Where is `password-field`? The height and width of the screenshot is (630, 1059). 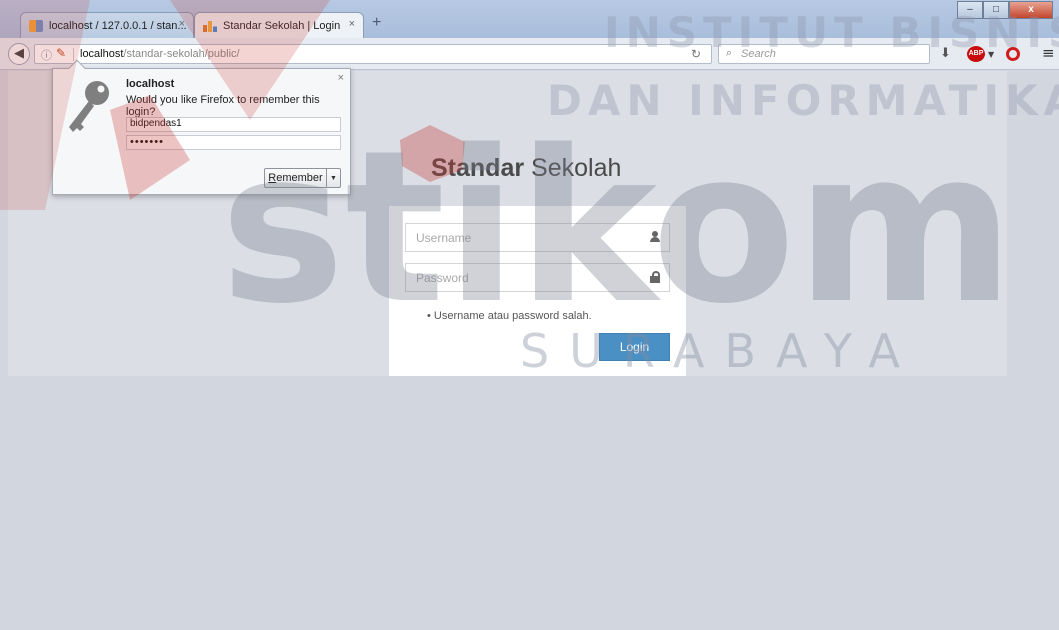
password-field is located at coordinates (537, 277).